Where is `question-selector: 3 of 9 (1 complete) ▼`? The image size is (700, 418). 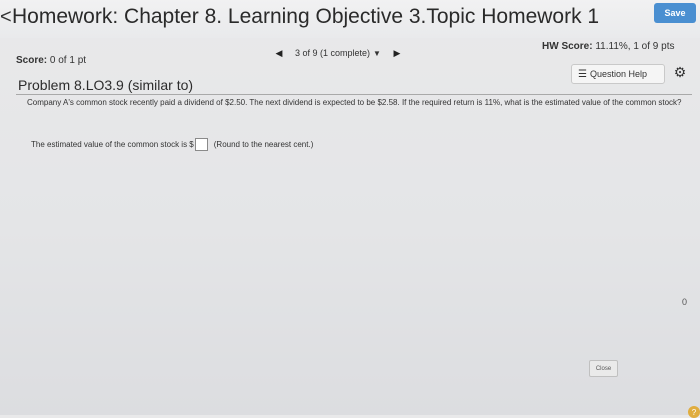 question-selector: 3 of 9 (1 complete) ▼ is located at coordinates (338, 53).